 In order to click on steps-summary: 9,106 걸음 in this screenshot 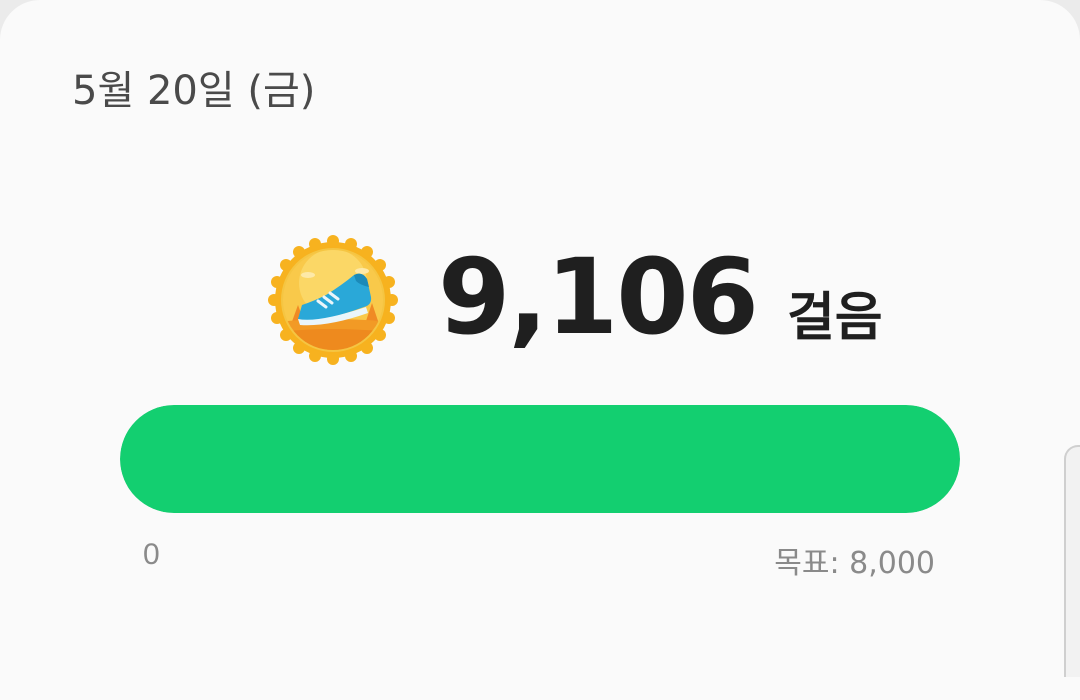, I will do `click(575, 300)`.